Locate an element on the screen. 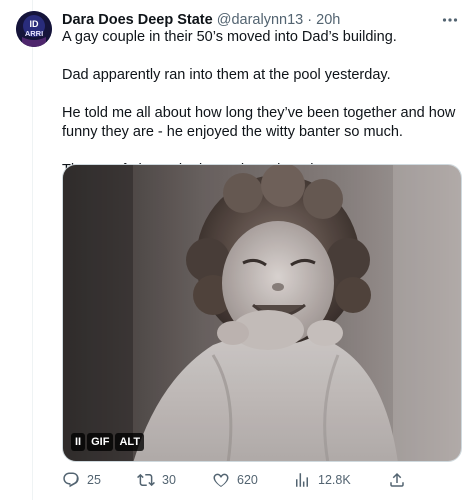  share-icon is located at coordinates (397, 479).